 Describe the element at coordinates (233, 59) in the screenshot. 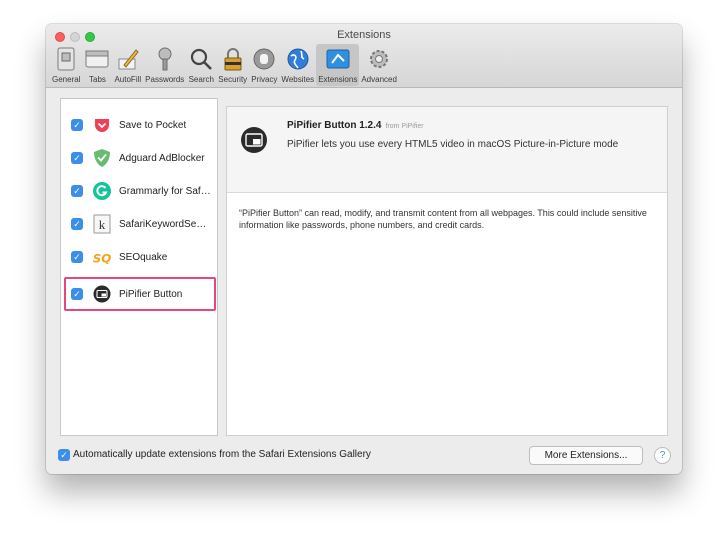

I see `security-icon` at that location.